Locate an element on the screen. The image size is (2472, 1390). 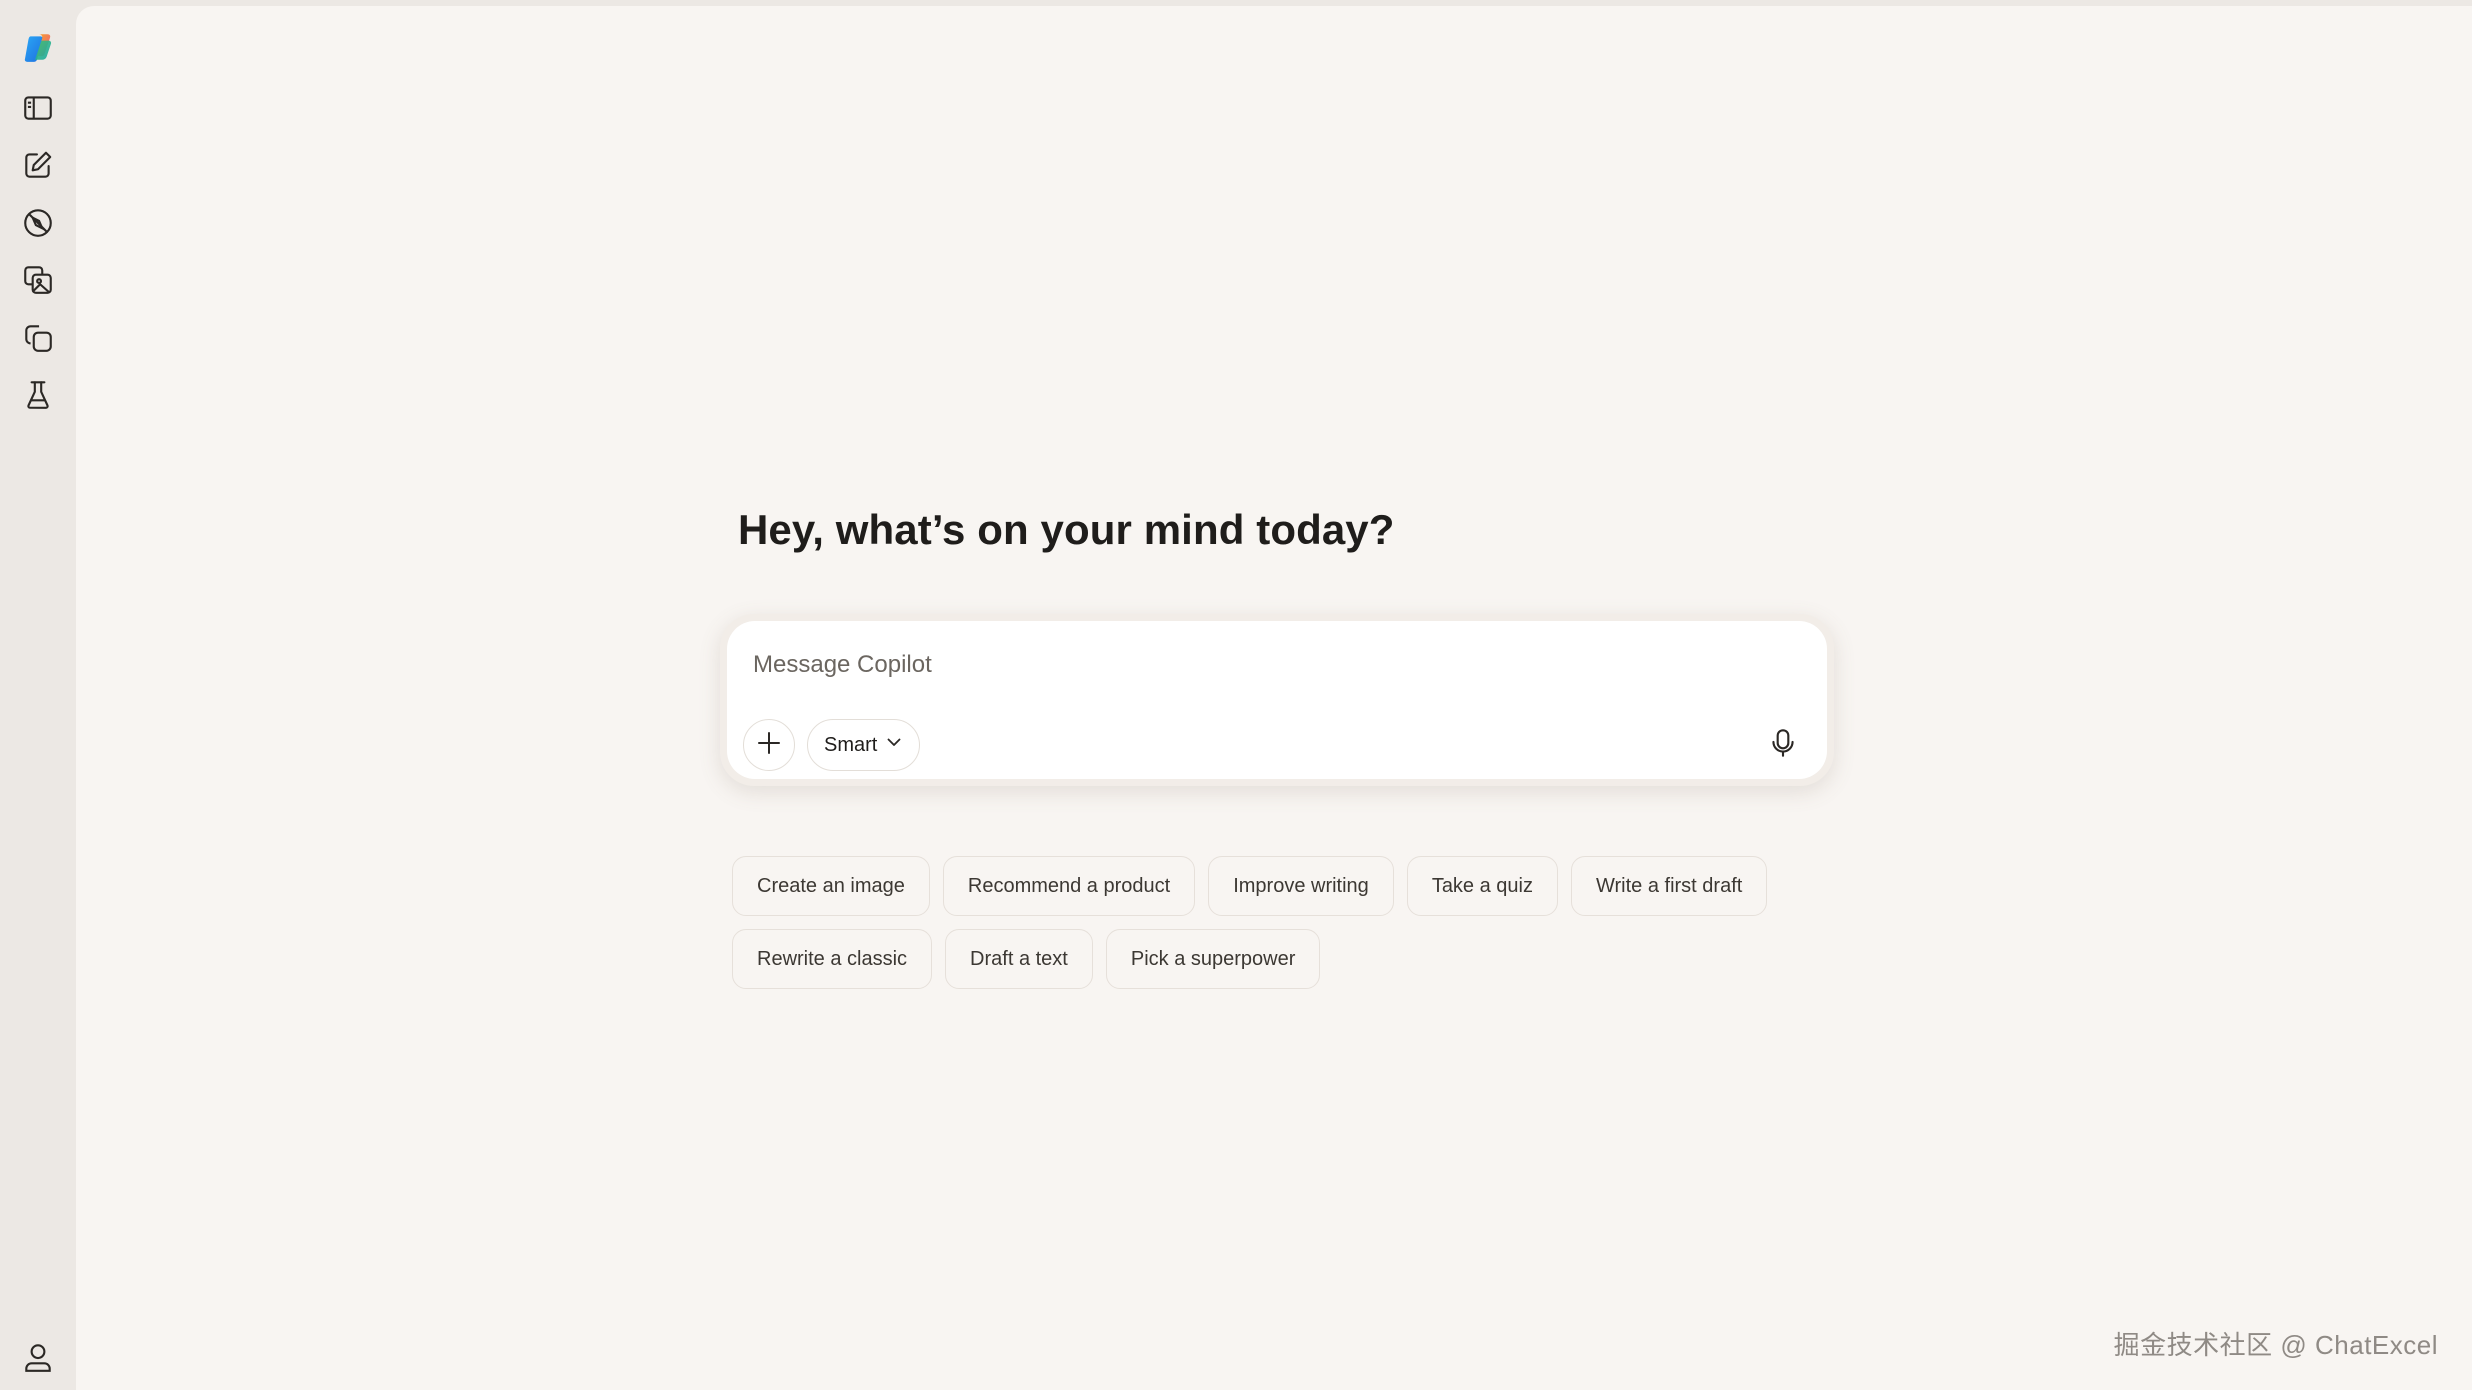
sidebar-toggle-icon is located at coordinates (38, 108).